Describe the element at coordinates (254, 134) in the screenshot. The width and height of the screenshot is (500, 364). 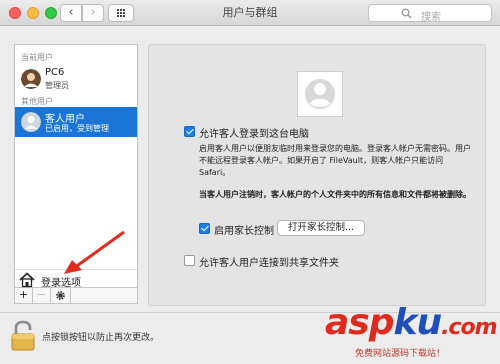
I see `allow-guest-login-label: 允许客人登录到这台电脑` at that location.